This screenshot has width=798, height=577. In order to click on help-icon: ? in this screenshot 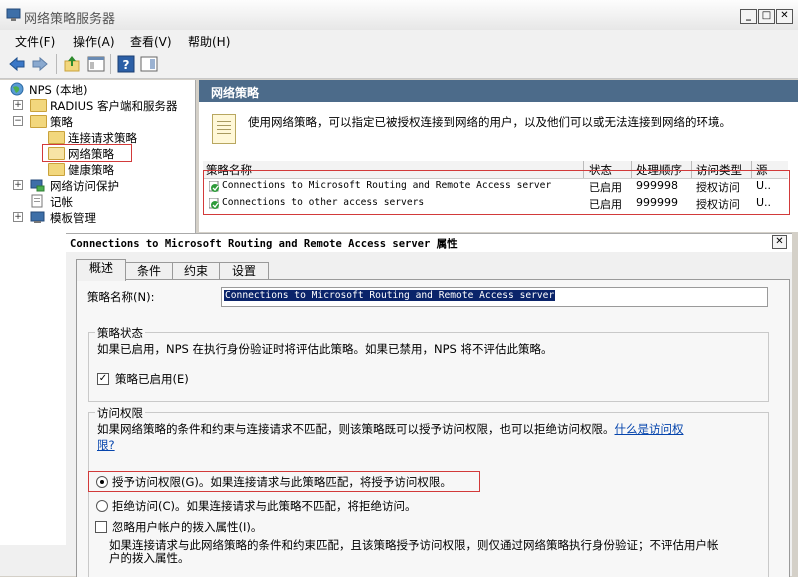, I will do `click(126, 64)`.